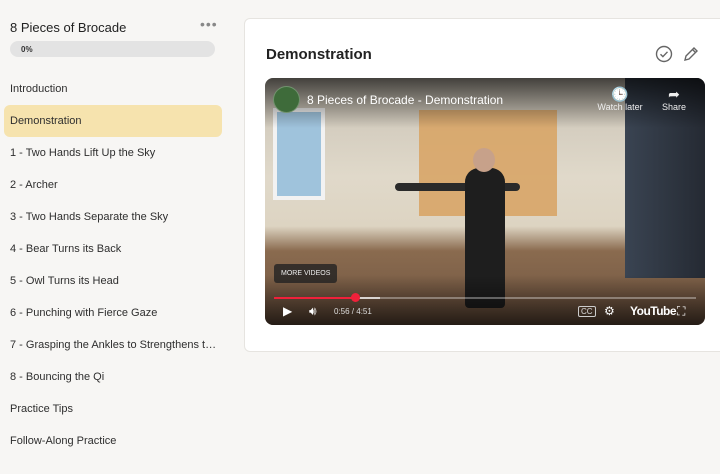 This screenshot has height=474, width=720. I want to click on watch-later-button: 🕒 Watch later, so click(620, 99).